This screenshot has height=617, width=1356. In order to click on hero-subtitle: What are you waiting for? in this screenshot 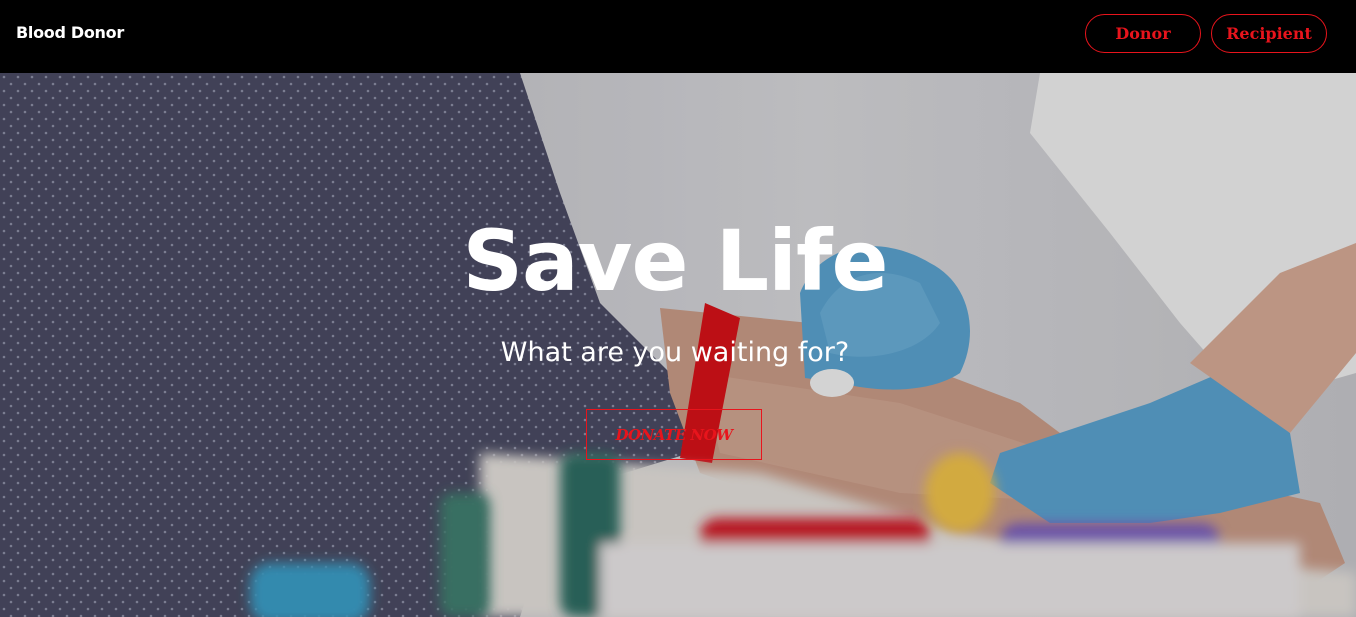, I will do `click(675, 352)`.